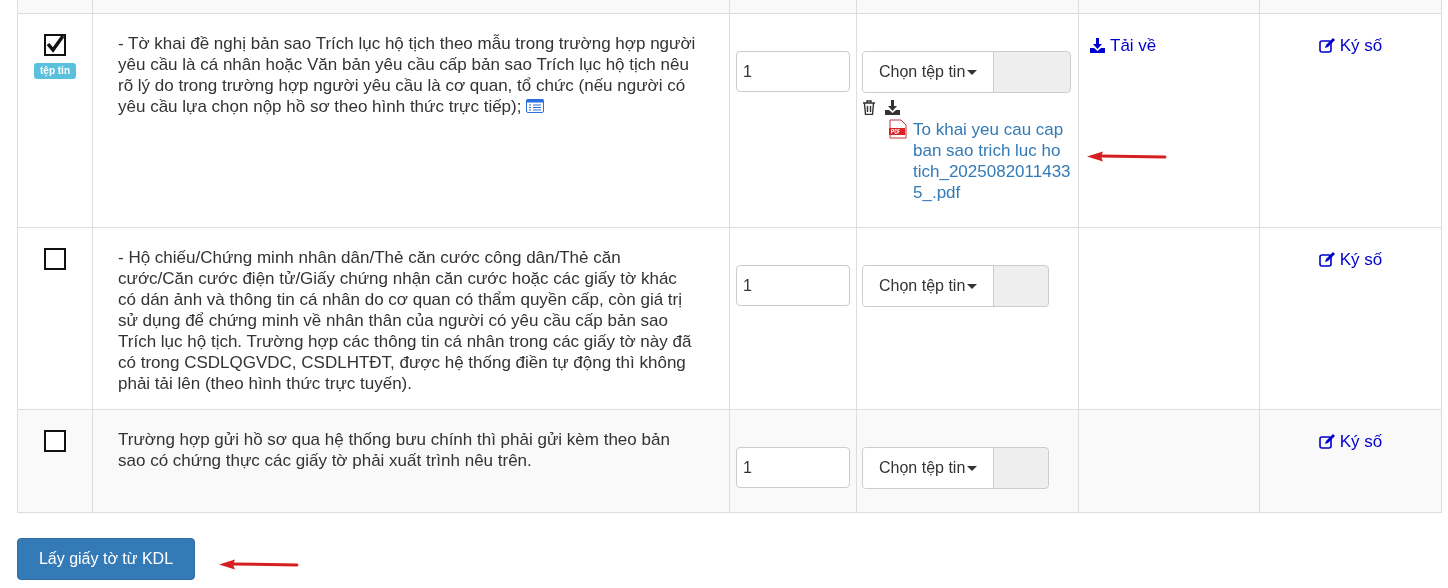 Image resolution: width=1448 pixels, height=588 pixels. Describe the element at coordinates (993, 161) in the screenshot. I see `file-link: To khai yeu cau cap ban sao trich luc ho tich_20250820114335_.pdf` at that location.